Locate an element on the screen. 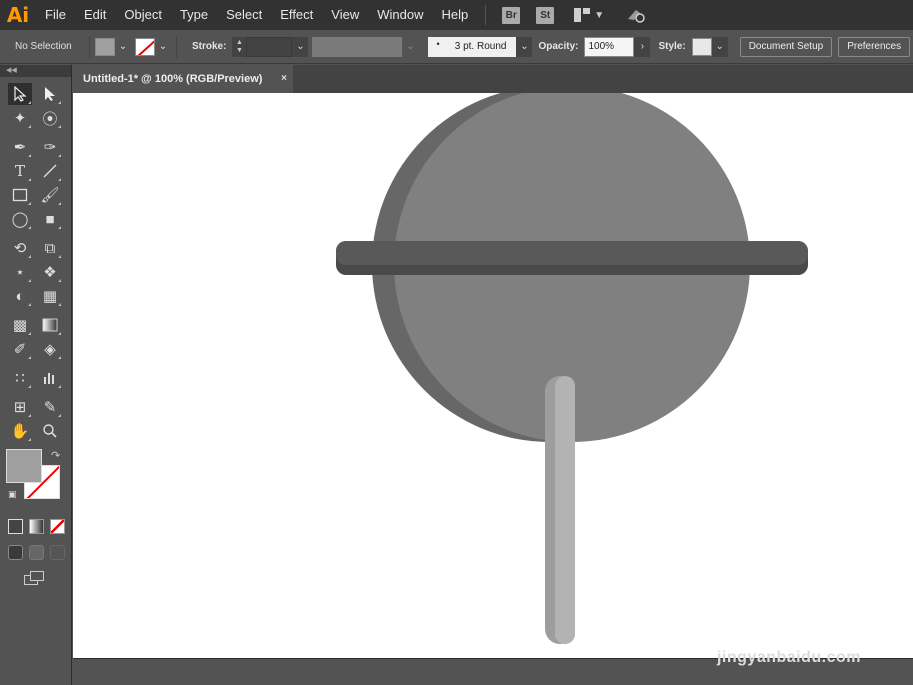 This screenshot has width=913, height=685. draw-behind-icon is located at coordinates (36, 552).